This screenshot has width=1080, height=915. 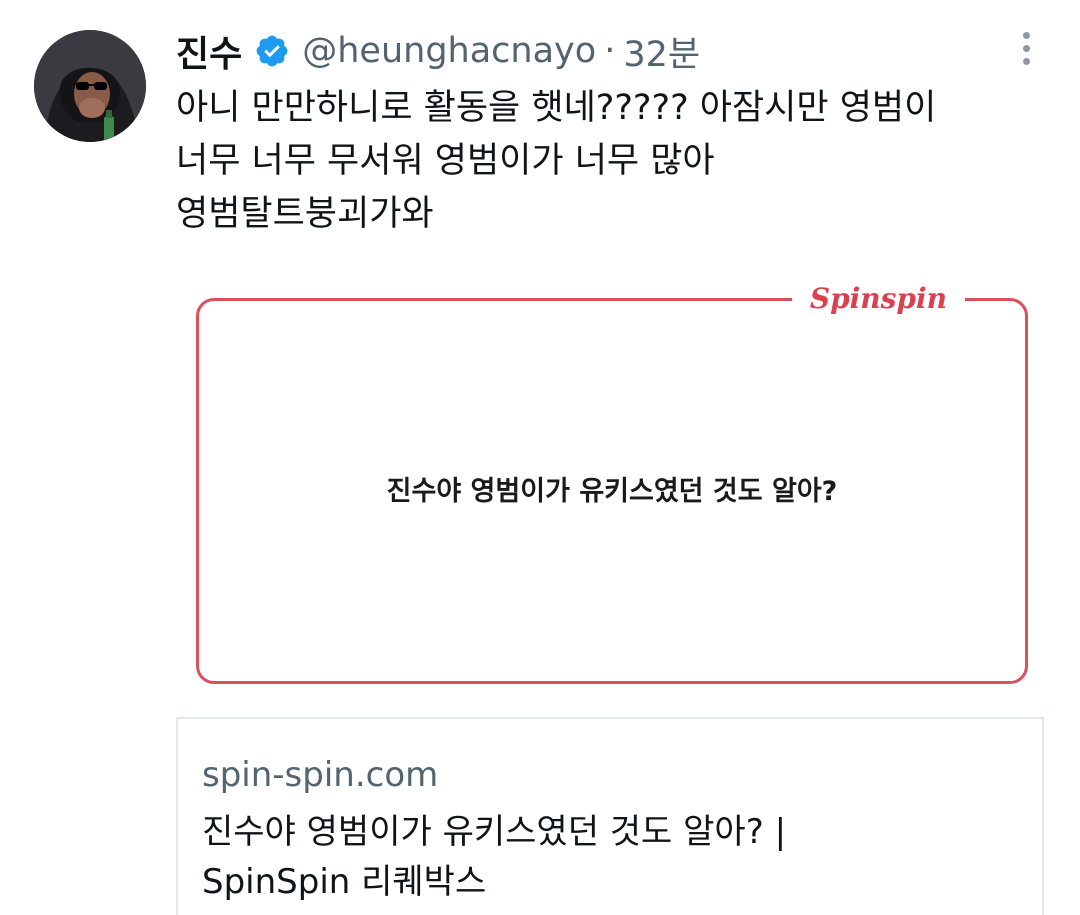 What do you see at coordinates (320, 775) in the screenshot?
I see `link-domain: spin-spin.com` at bounding box center [320, 775].